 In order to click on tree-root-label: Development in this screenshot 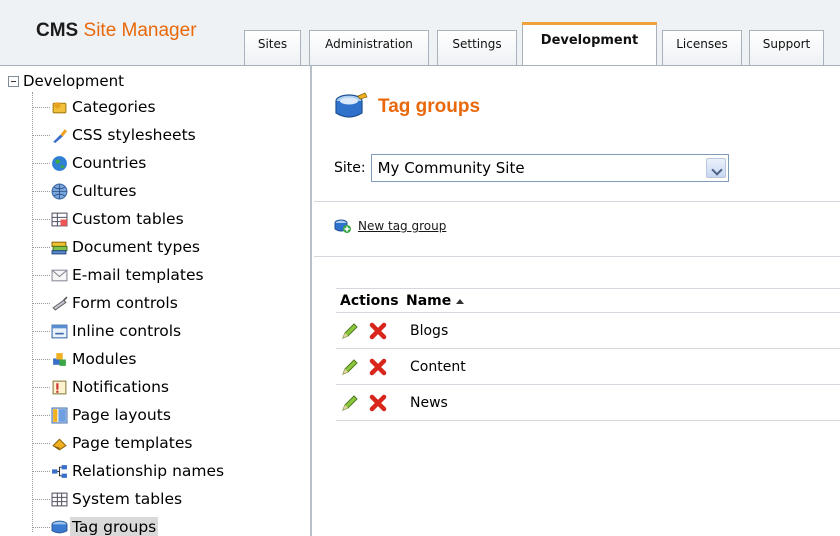, I will do `click(73, 81)`.